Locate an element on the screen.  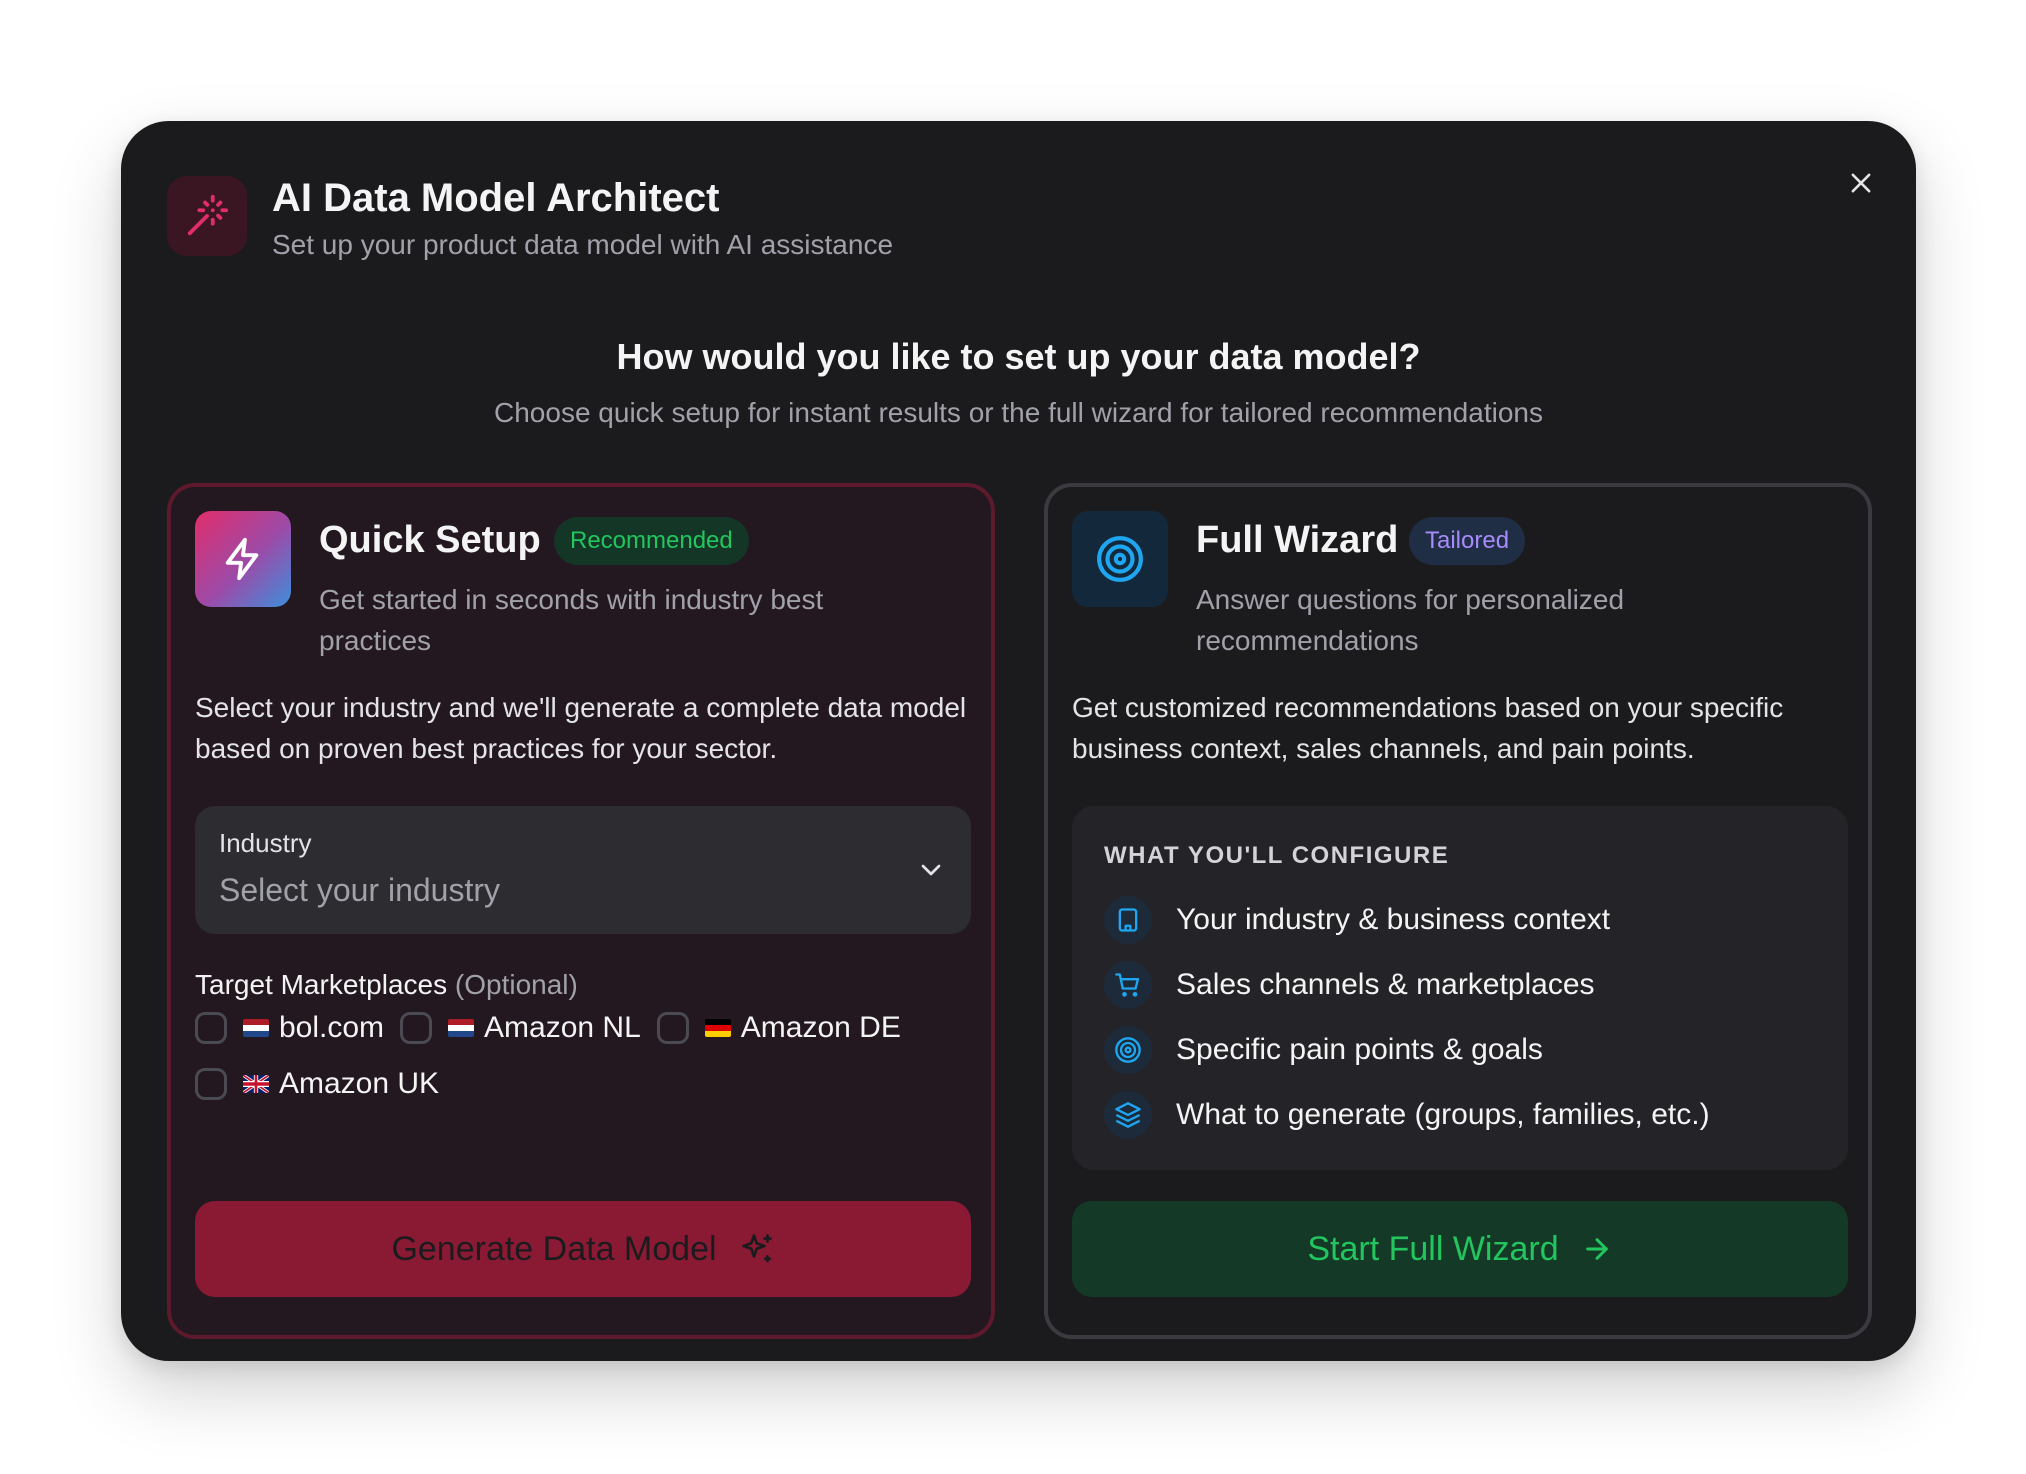
marketplace-label: Amazon NL is located at coordinates (562, 1027).